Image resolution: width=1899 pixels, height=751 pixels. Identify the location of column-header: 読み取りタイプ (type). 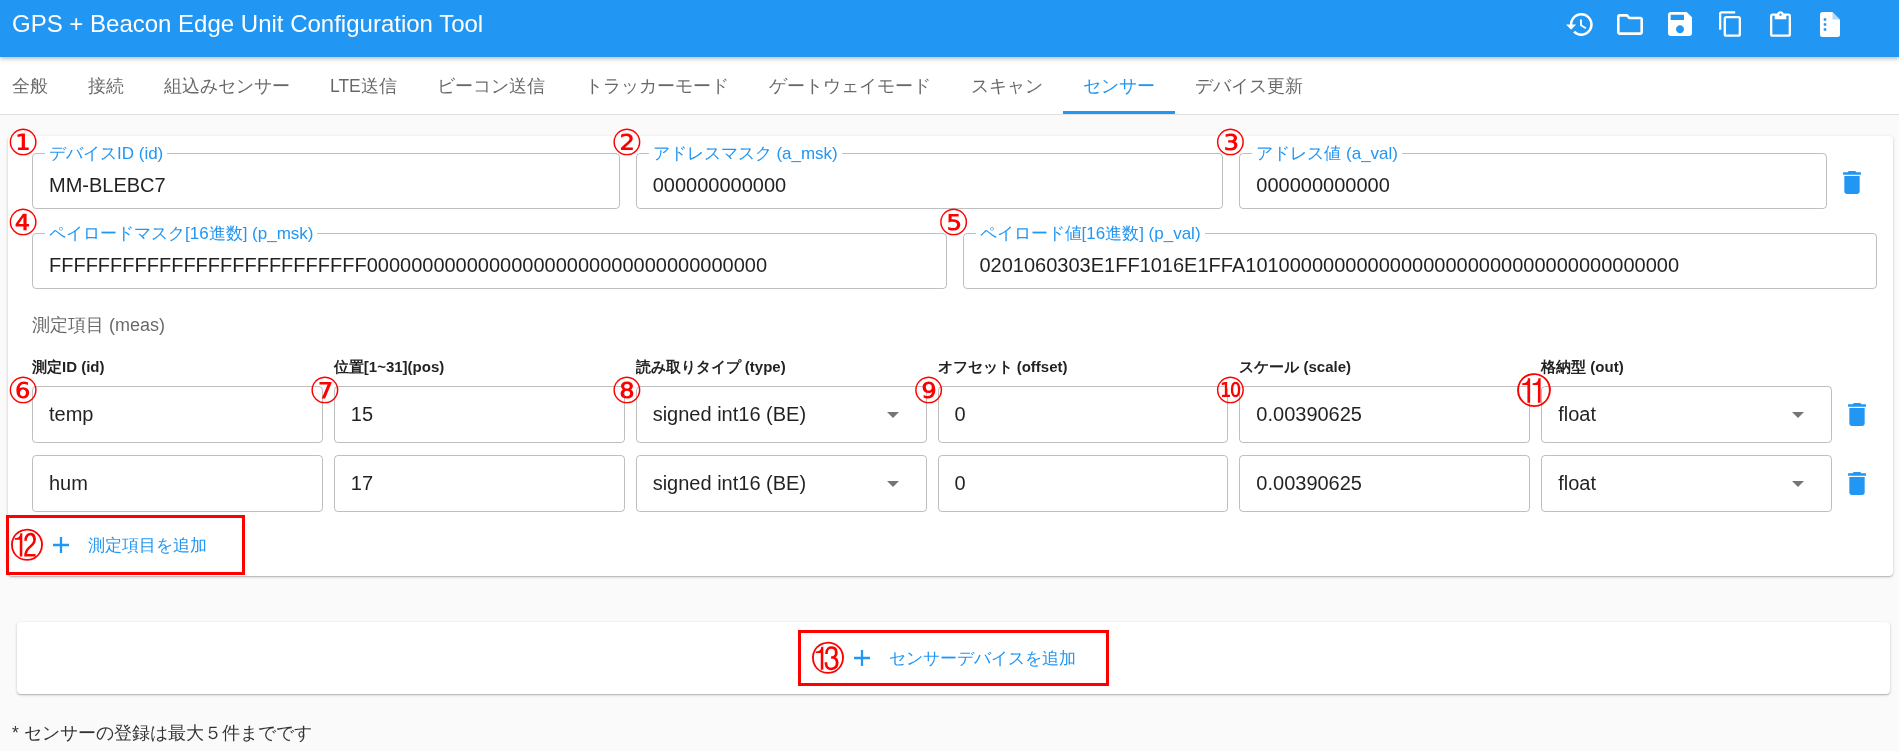
(711, 366).